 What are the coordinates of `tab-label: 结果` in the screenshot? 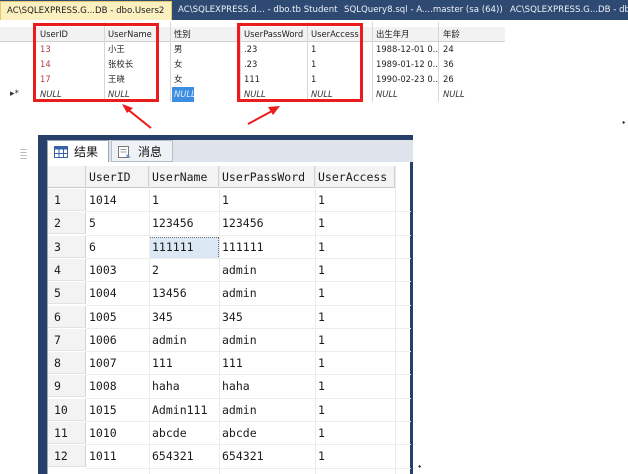 It's located at (86, 152).